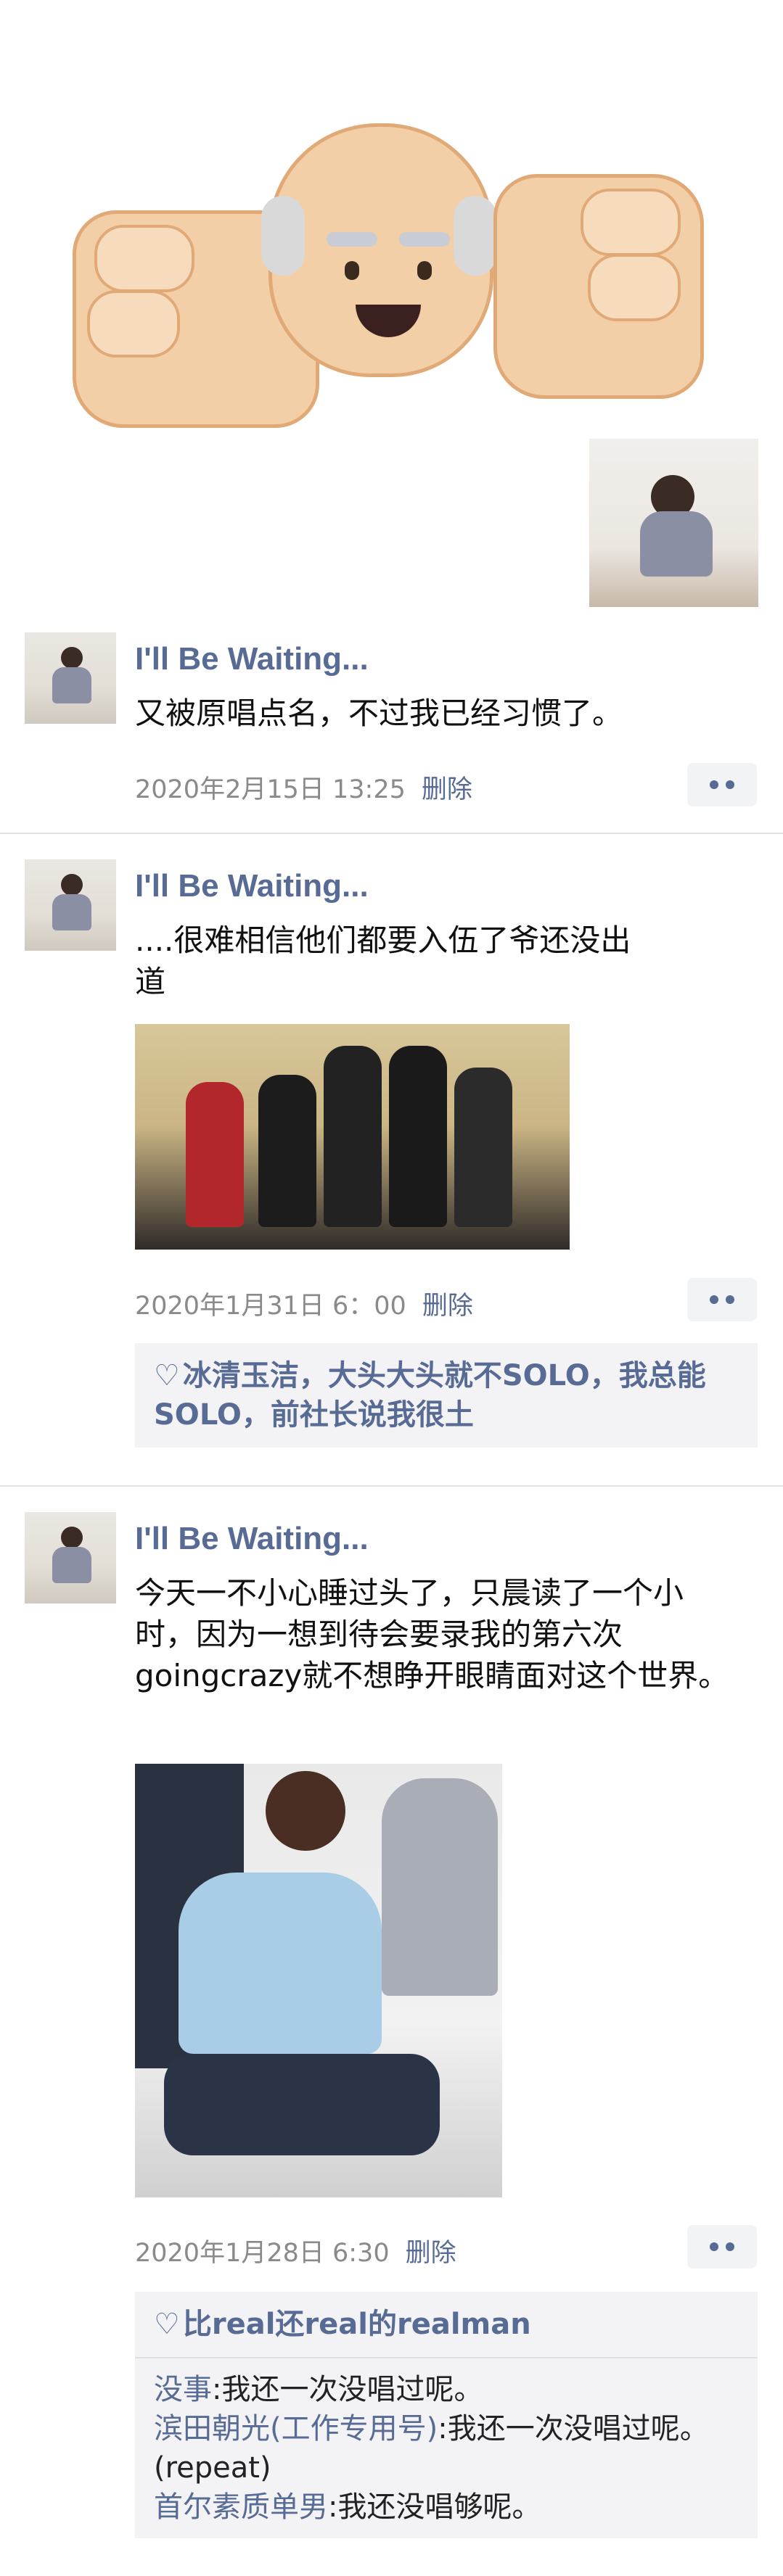 The height and width of the screenshot is (2576, 783). Describe the element at coordinates (262, 2253) in the screenshot. I see `post-timestamp: 2020年1月28日 6:30` at that location.